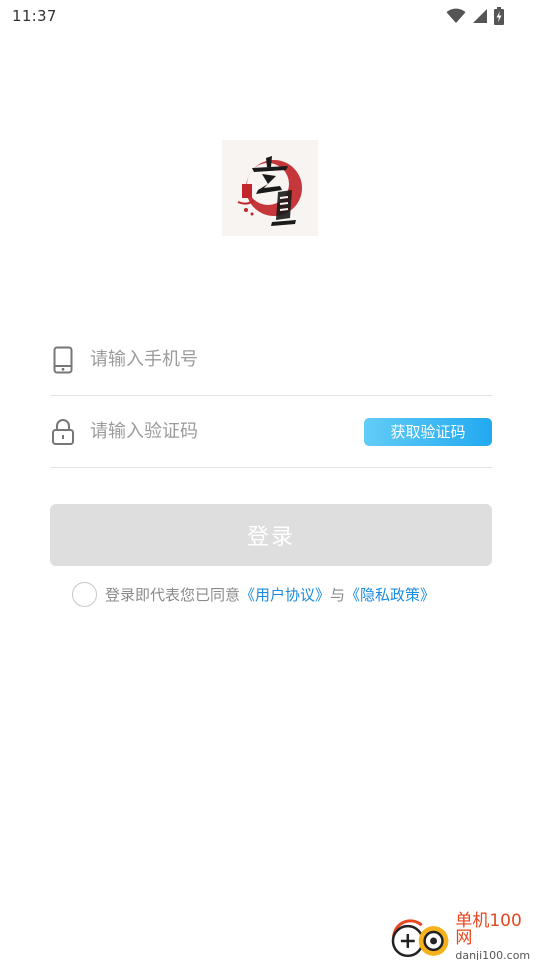 The height and width of the screenshot is (960, 540). I want to click on phone-input, so click(291, 359).